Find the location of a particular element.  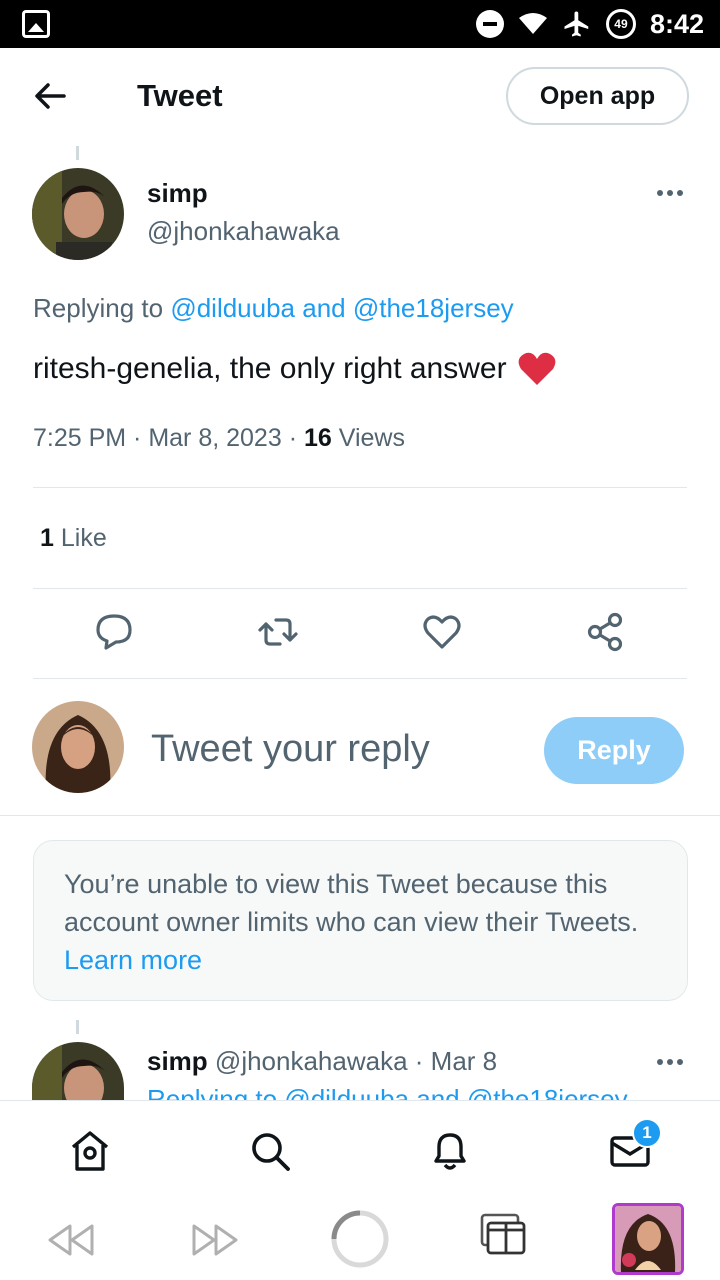

tweet-meta: 7:25 PM · Mar 8, 2023 · 16 Views is located at coordinates (219, 438).